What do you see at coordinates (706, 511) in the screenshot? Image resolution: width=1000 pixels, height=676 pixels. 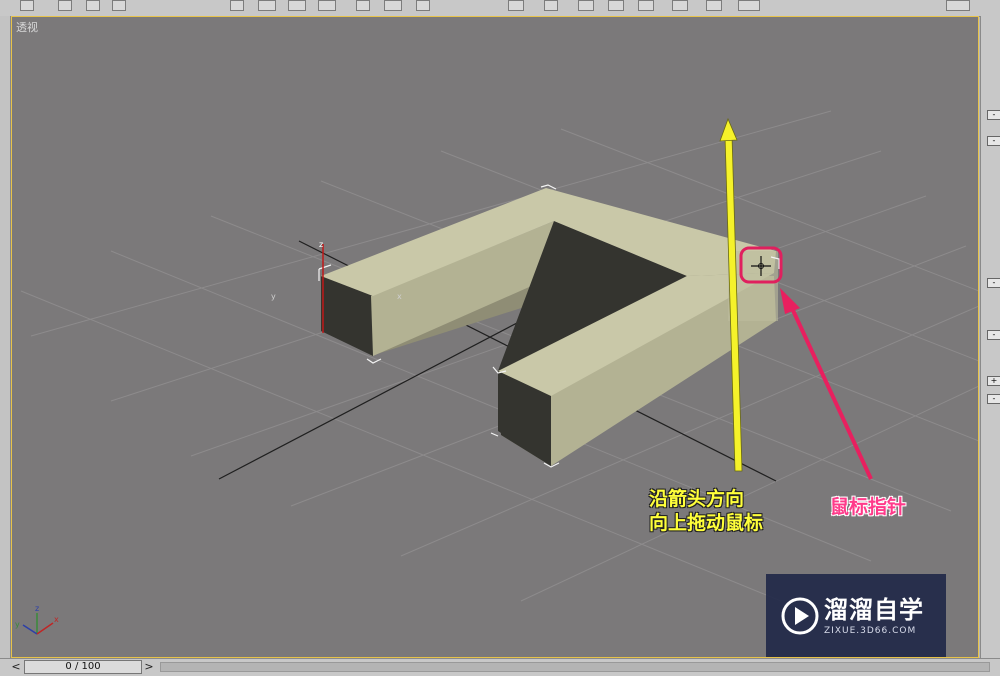 I see `drag-instruction: 沿箭头方向 向上拖动鼠标` at bounding box center [706, 511].